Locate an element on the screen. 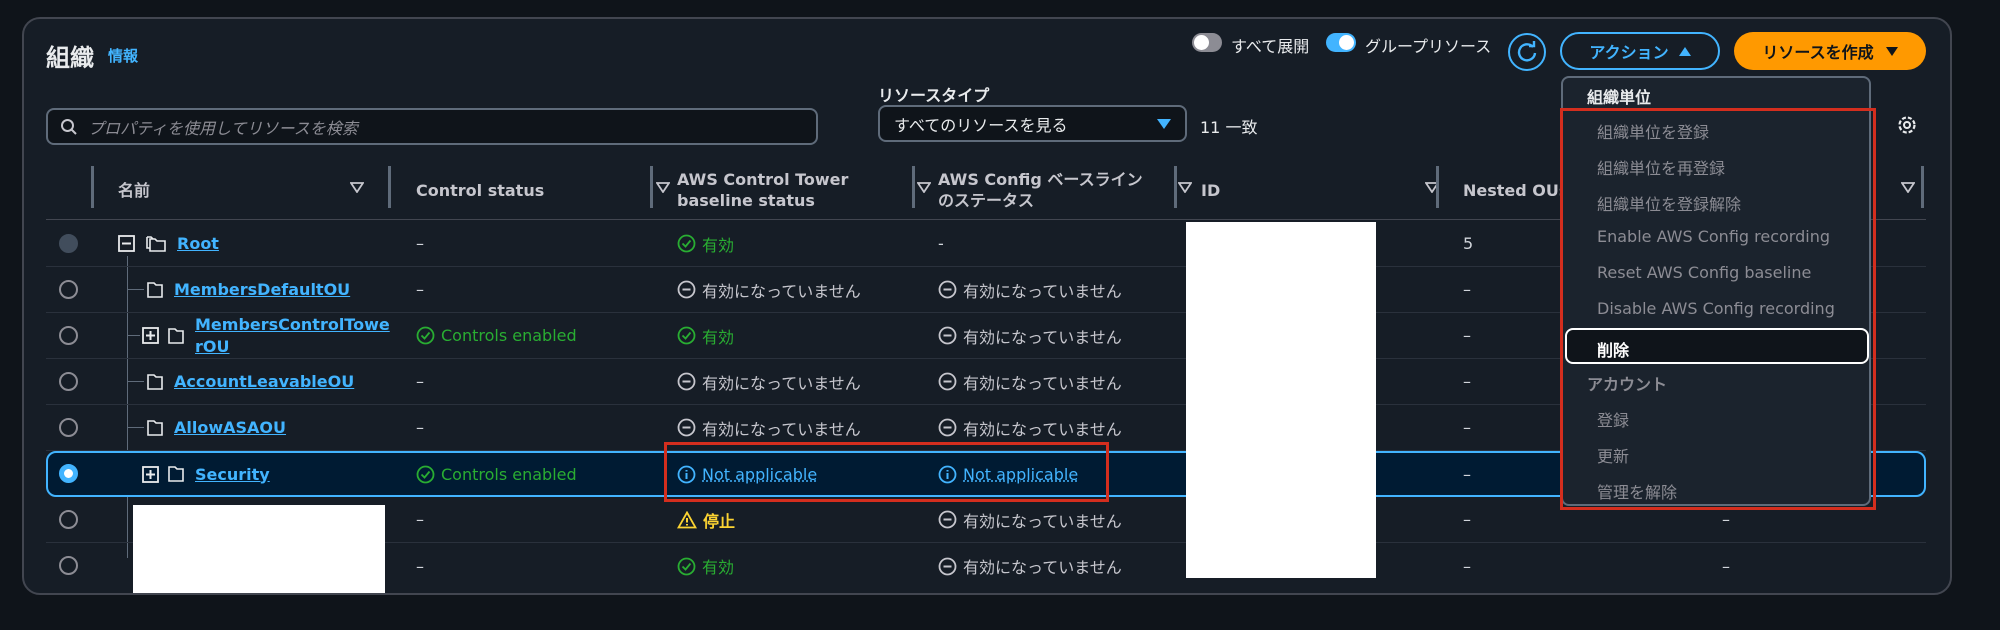 The width and height of the screenshot is (2000, 630). column-control-status: Control status is located at coordinates (551, 190).